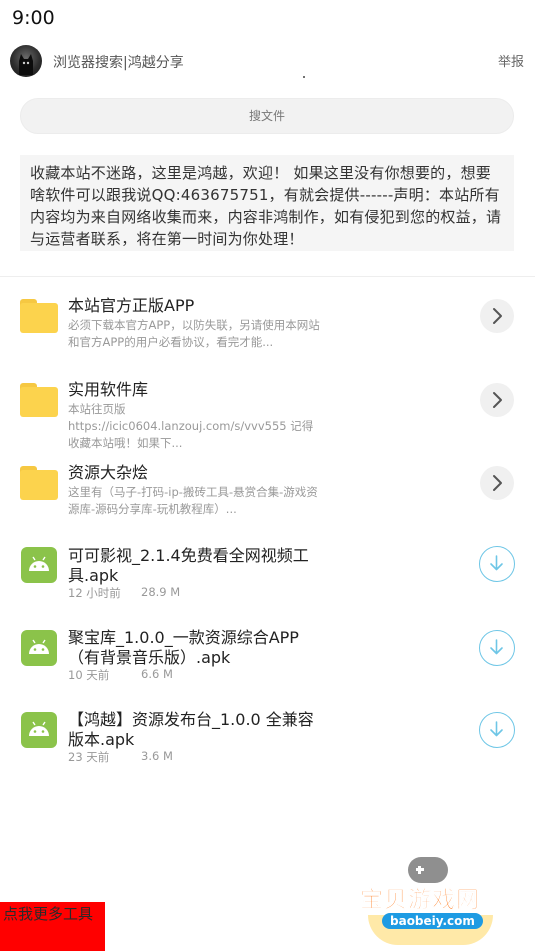  Describe the element at coordinates (108, 389) in the screenshot. I see `folder-title: 实用软件库` at that location.